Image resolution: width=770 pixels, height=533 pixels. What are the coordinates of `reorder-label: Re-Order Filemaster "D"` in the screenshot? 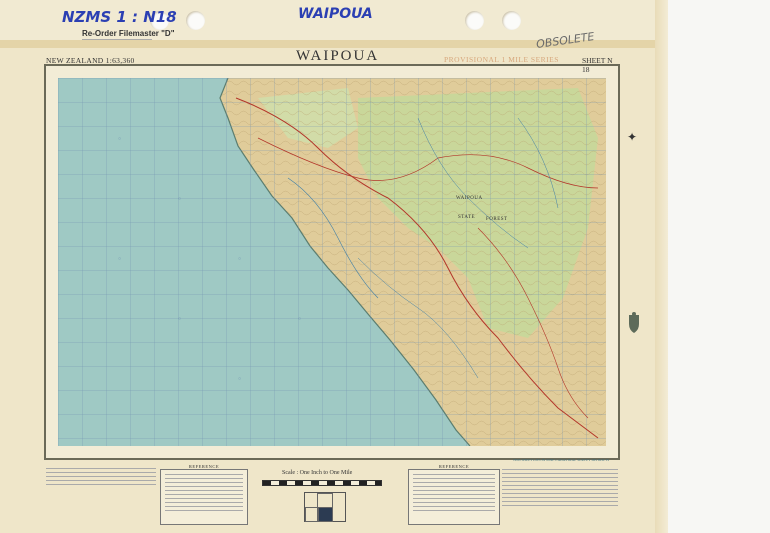 It's located at (128, 33).